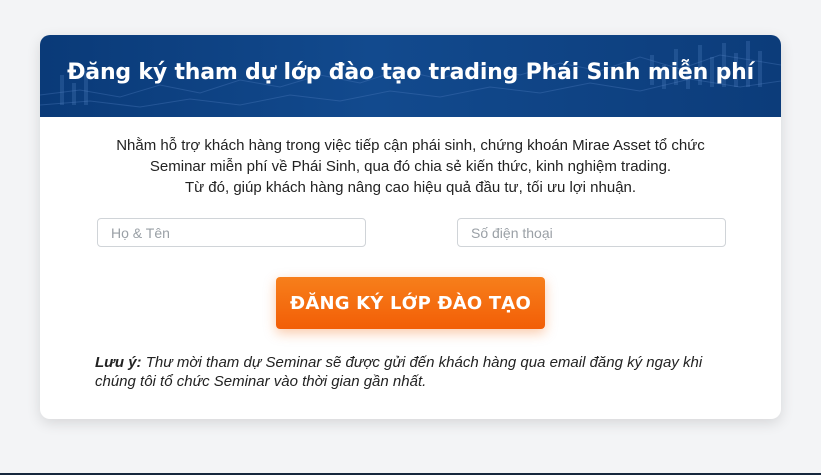  I want to click on register-button: ĐĂNG KÝ LỚP ĐÀO TẠO, so click(410, 303).